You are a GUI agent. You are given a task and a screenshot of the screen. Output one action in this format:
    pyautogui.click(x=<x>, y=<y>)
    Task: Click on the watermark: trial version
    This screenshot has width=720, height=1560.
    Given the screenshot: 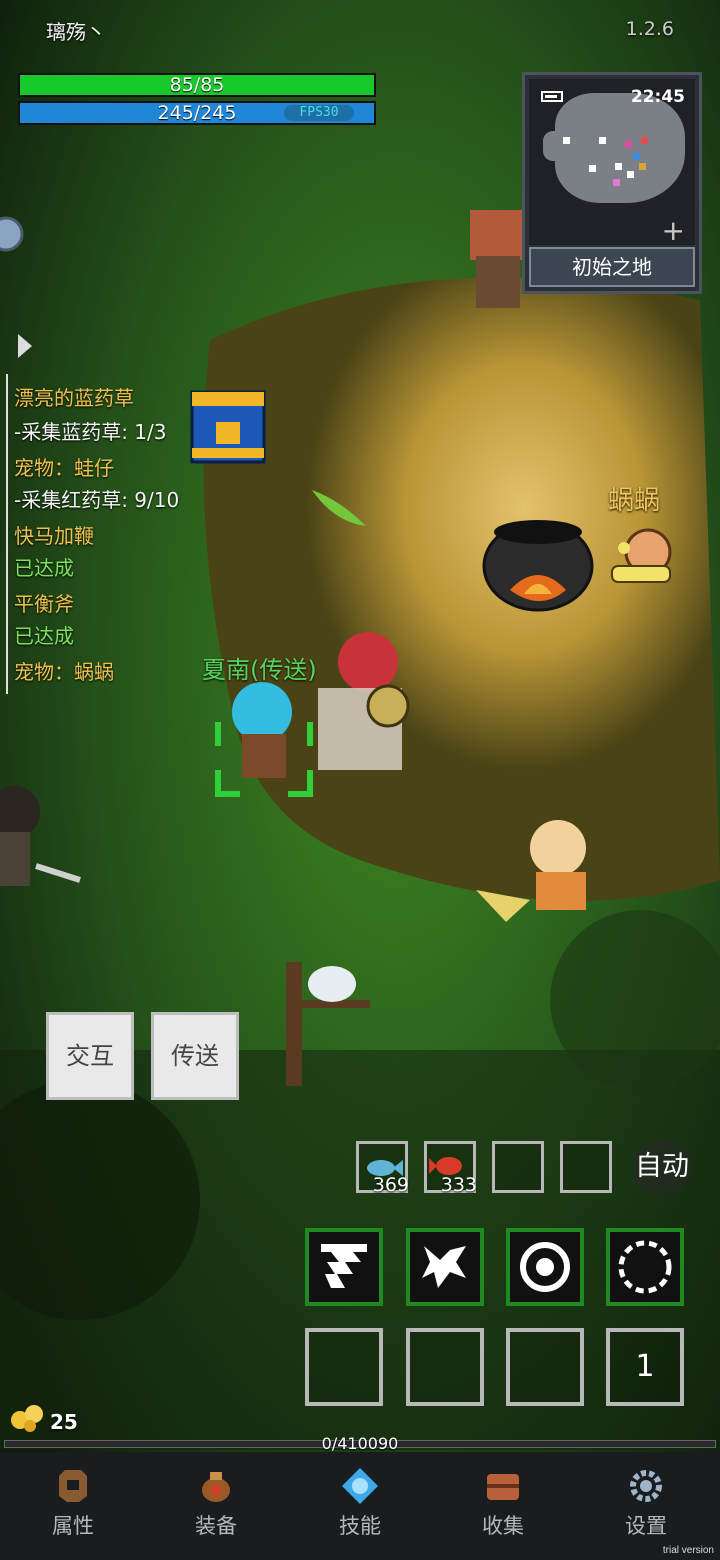 What is the action you would take?
    pyautogui.click(x=688, y=1550)
    